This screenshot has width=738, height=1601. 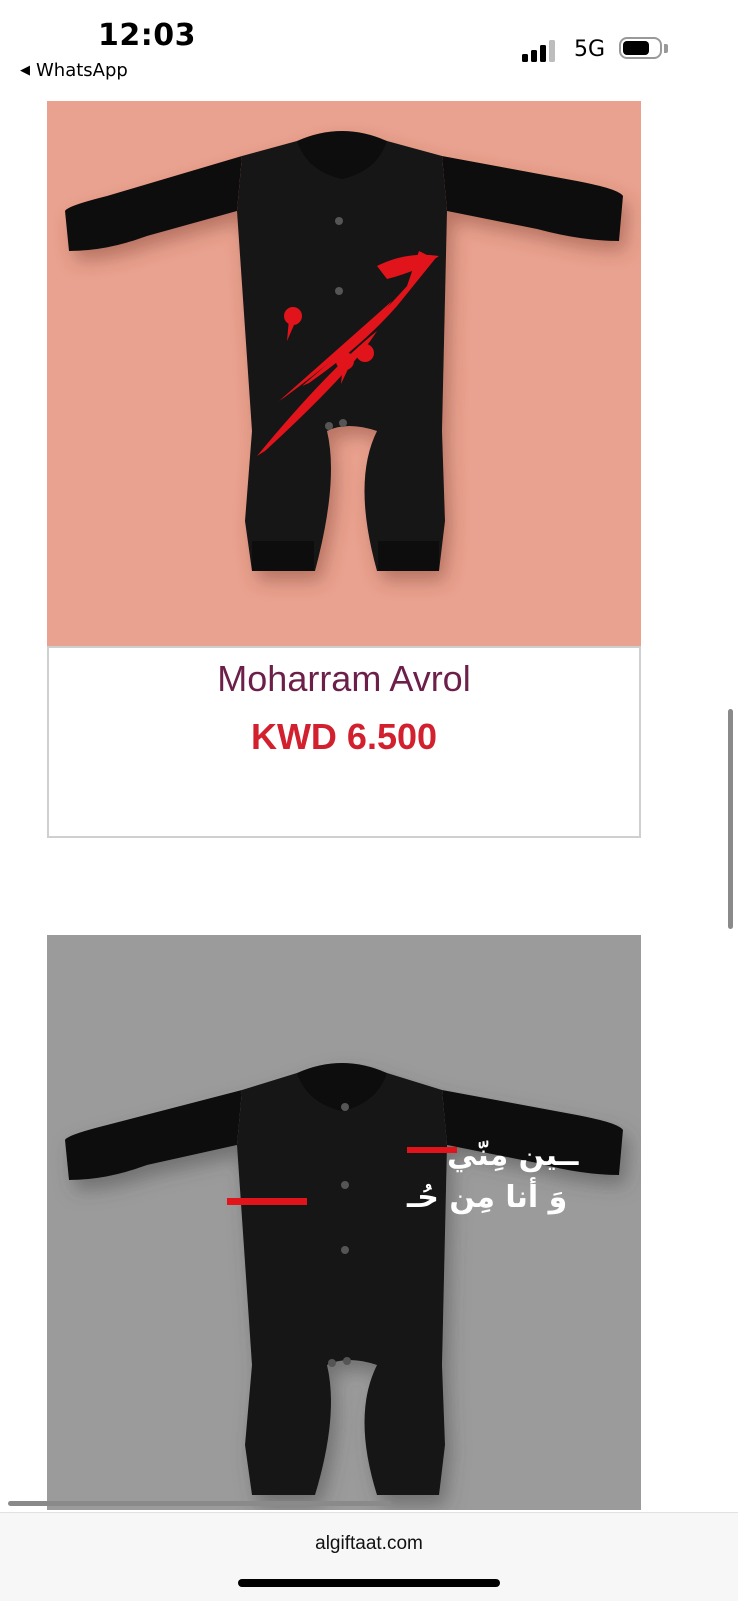 I want to click on url-text: algiftaat.com, so click(x=369, y=1544).